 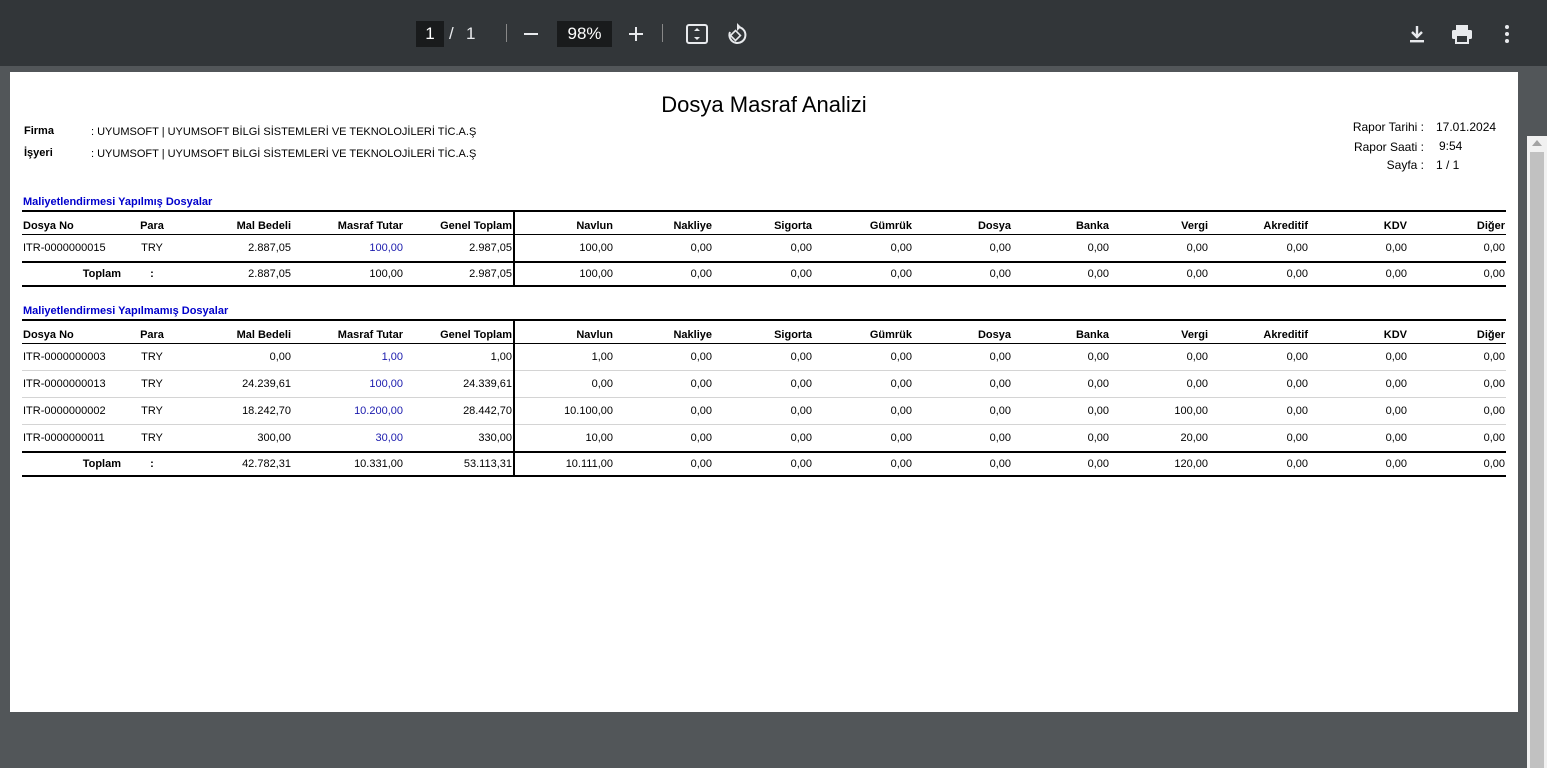 What do you see at coordinates (348, 411) in the screenshot?
I see `masraf-tutar-link: 10.200,00` at bounding box center [348, 411].